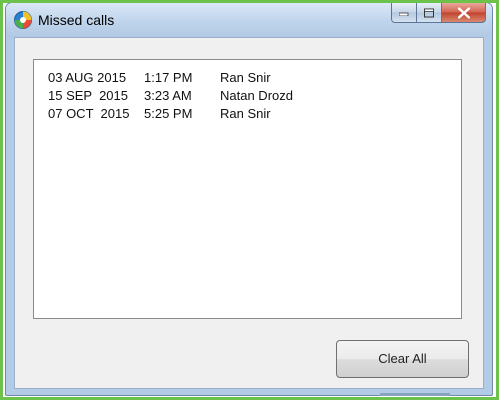 The height and width of the screenshot is (400, 499). I want to click on window-controls, so click(438, 13).